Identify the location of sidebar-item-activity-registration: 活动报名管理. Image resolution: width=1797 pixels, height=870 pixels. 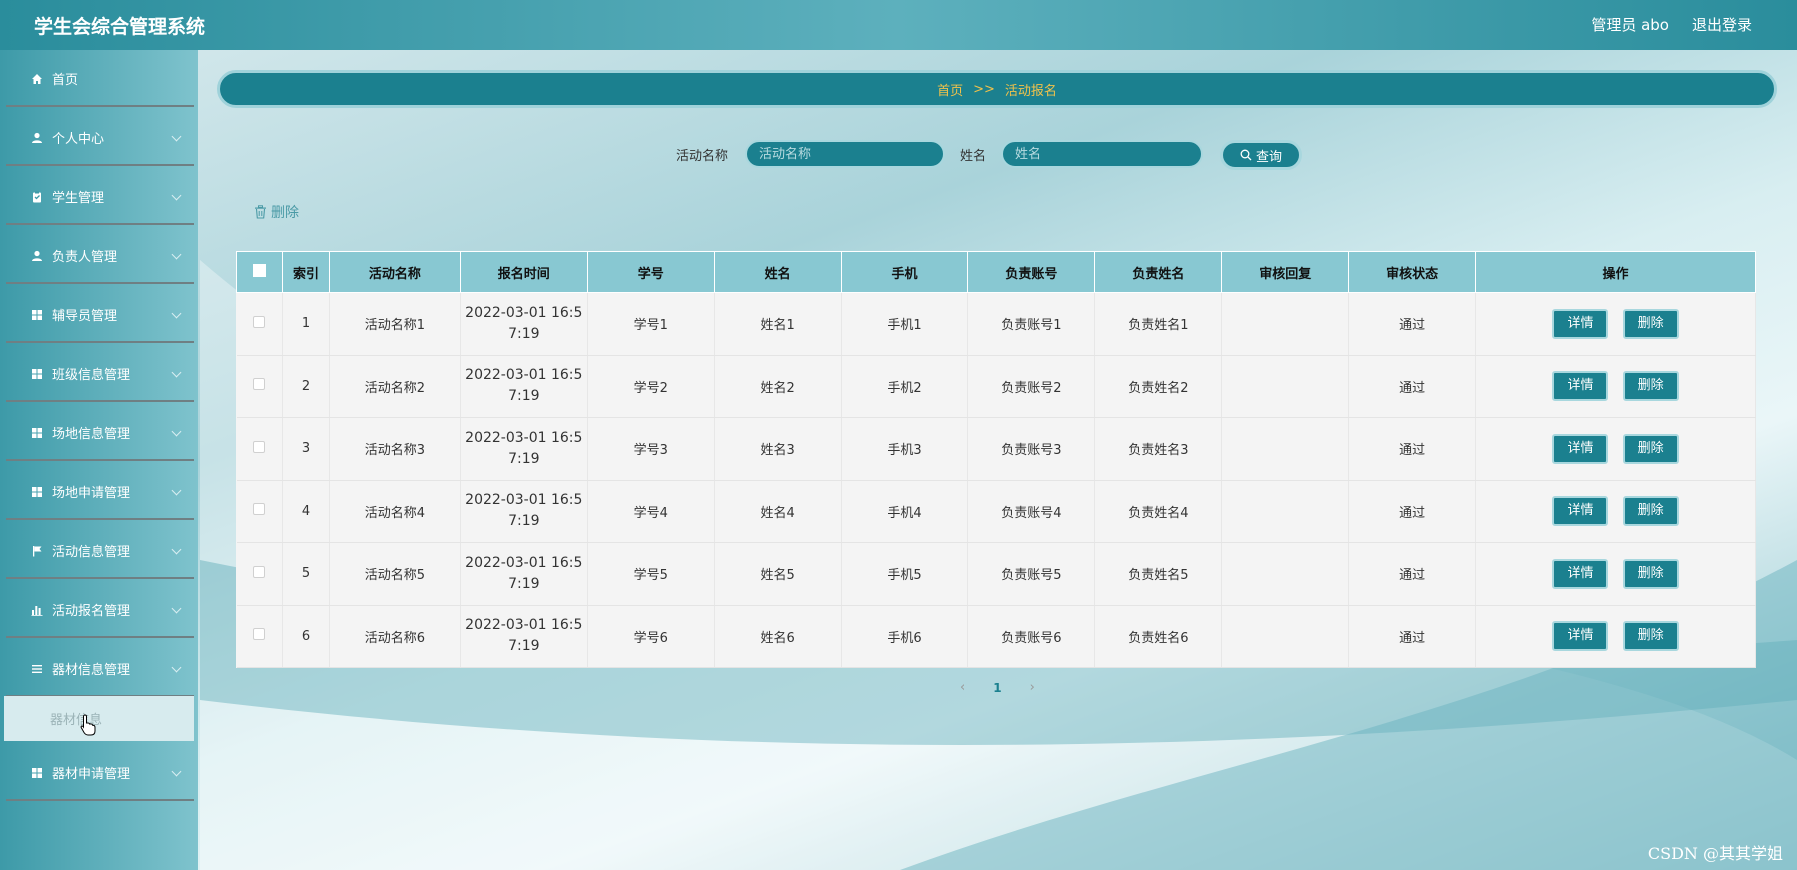
(100, 610).